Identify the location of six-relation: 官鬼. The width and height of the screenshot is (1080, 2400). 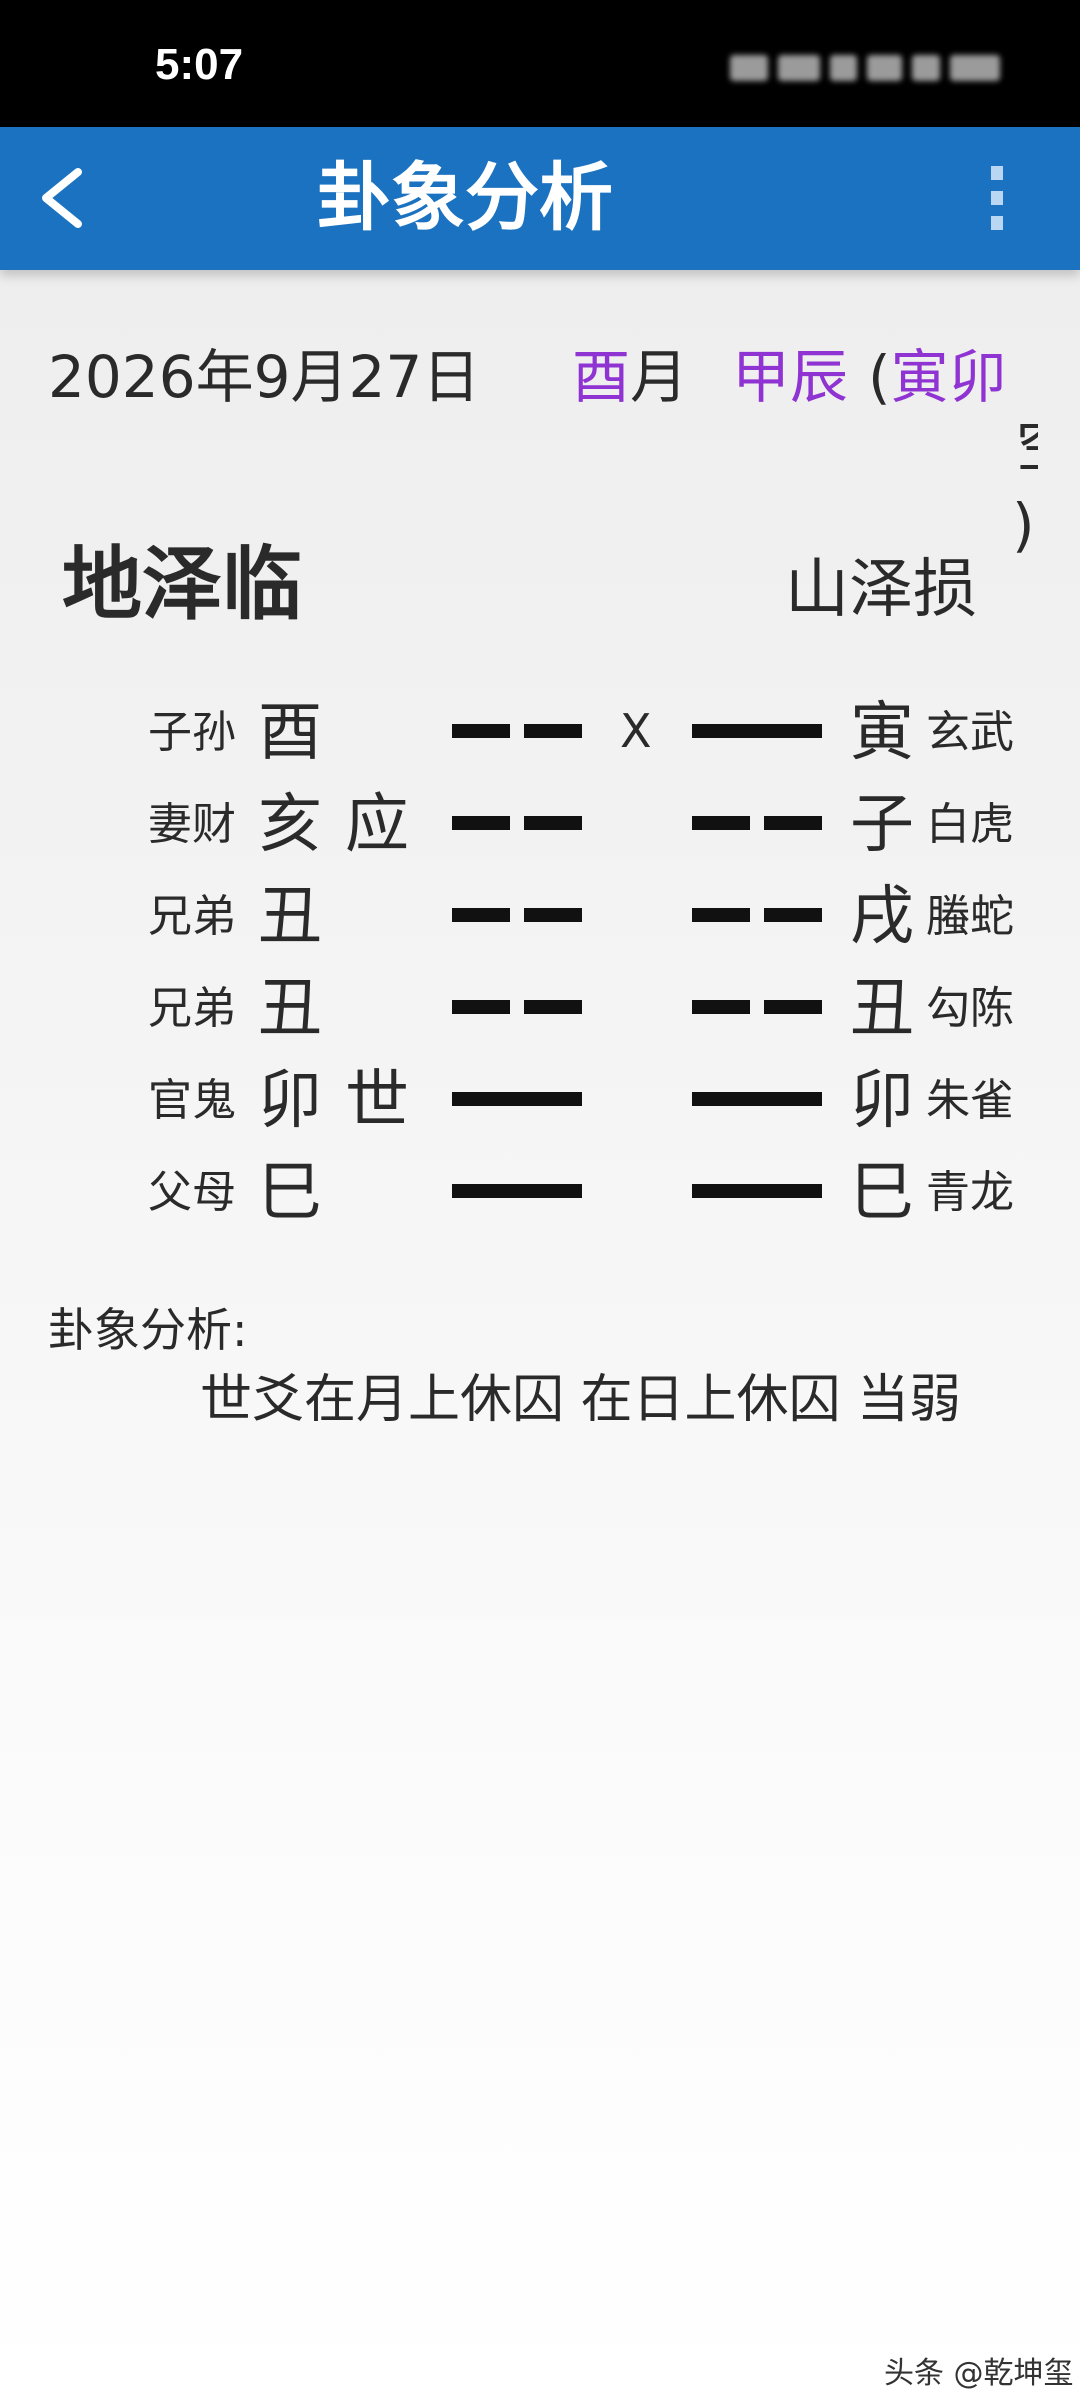
(192, 1100).